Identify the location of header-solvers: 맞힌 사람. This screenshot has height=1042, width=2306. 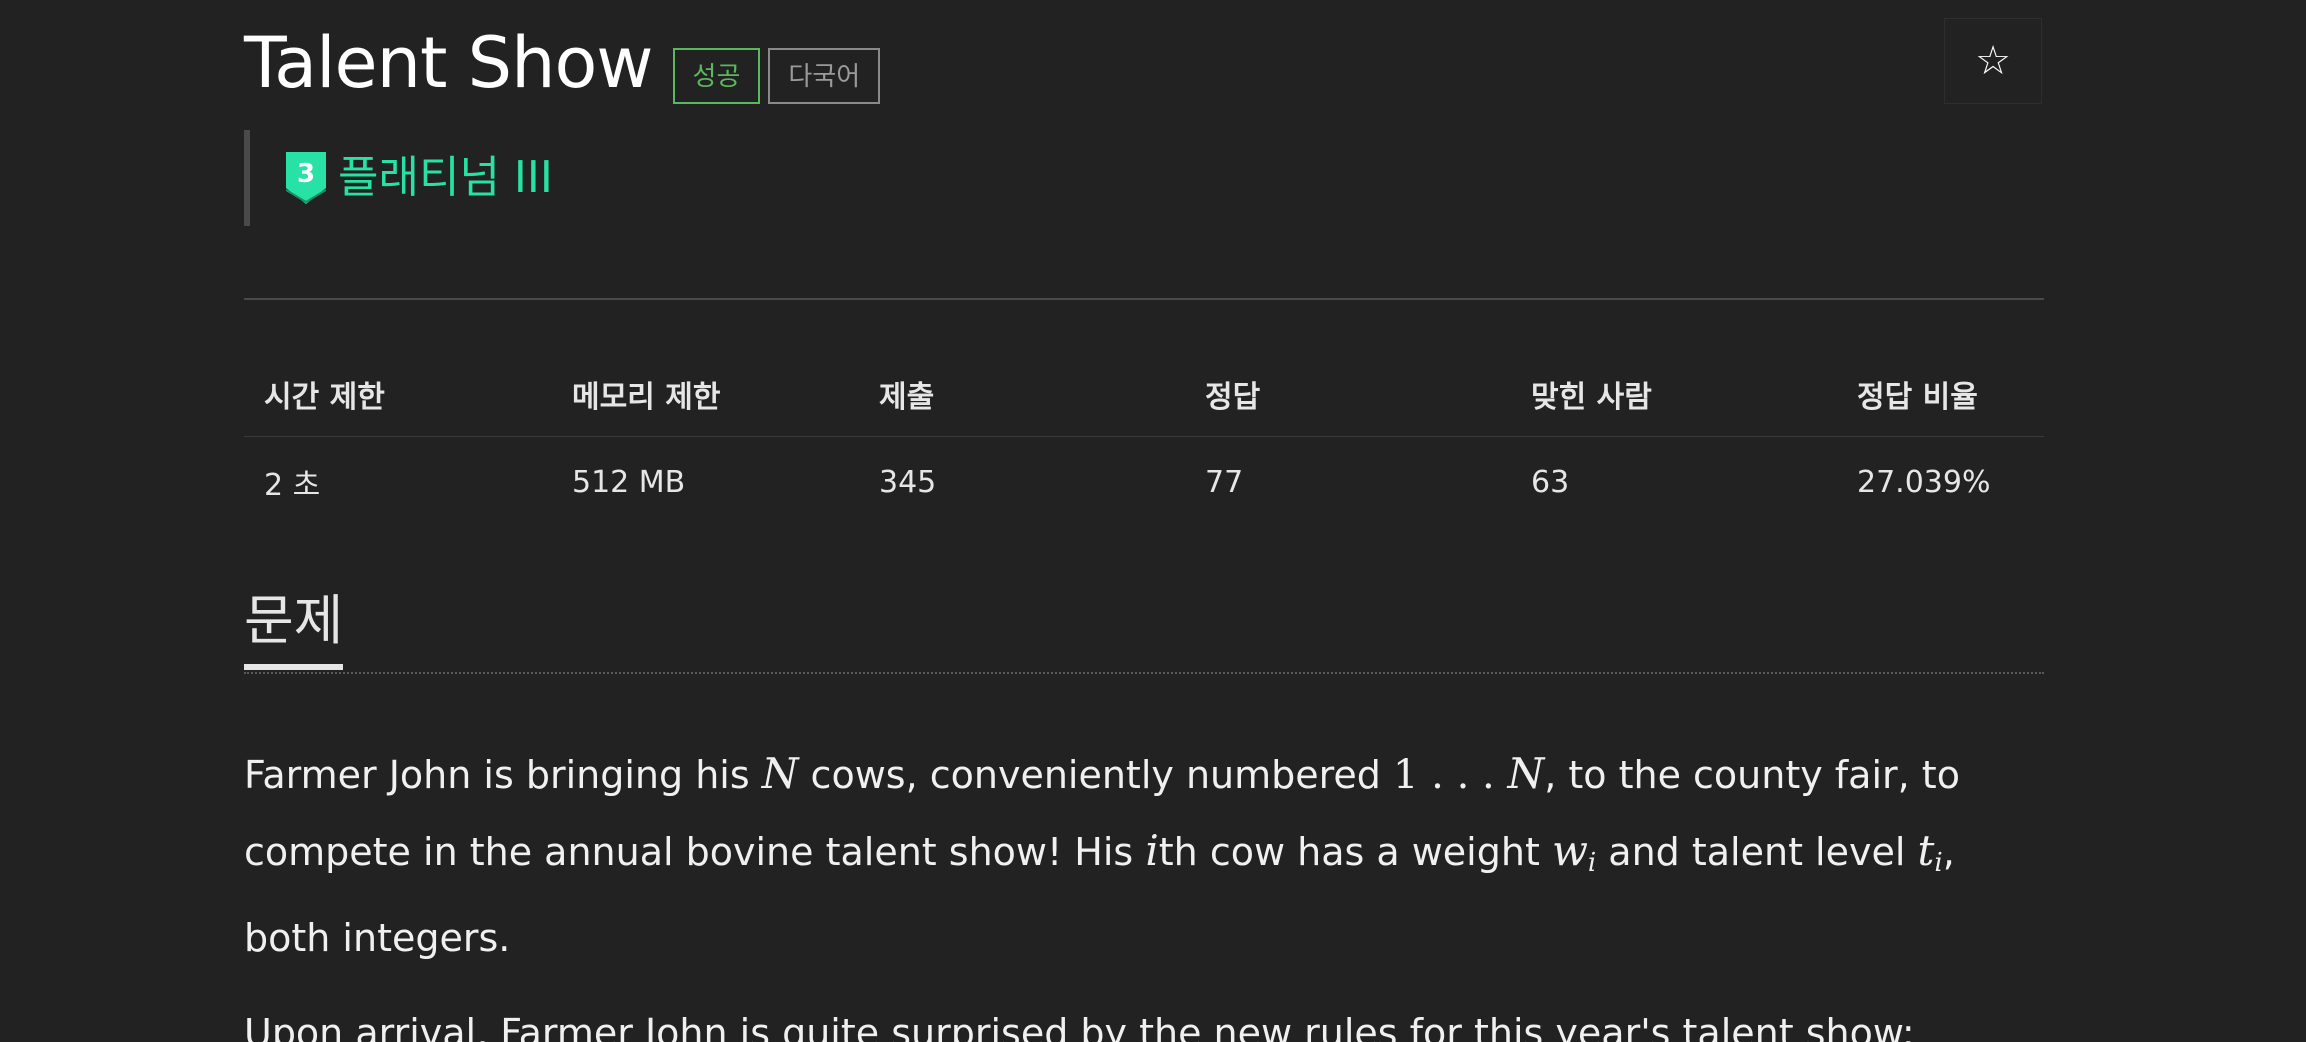
(1674, 394).